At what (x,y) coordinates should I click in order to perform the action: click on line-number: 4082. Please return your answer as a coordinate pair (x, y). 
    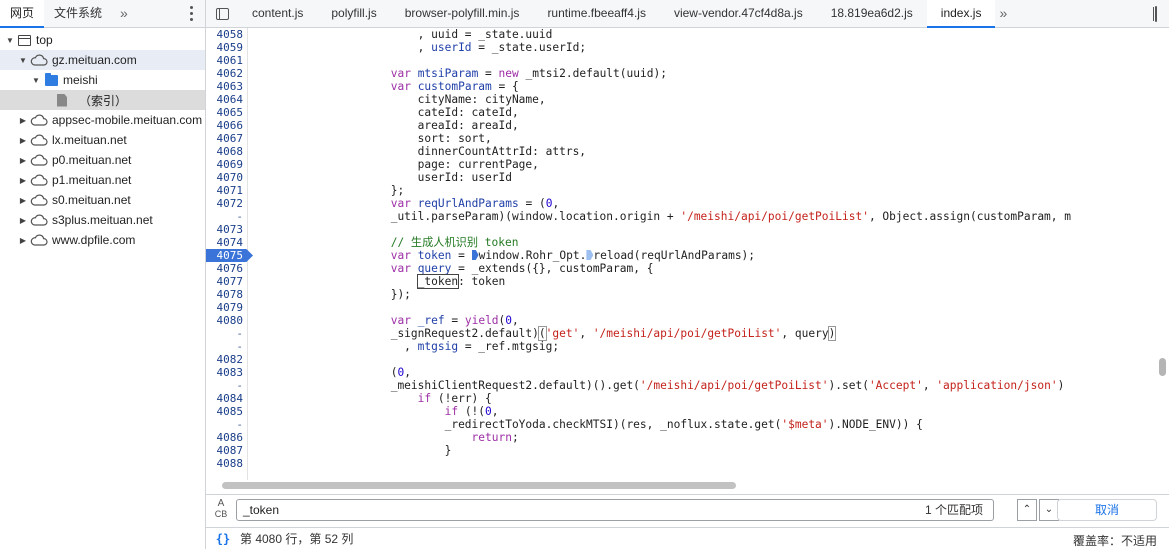
    Looking at the image, I should click on (226, 359).